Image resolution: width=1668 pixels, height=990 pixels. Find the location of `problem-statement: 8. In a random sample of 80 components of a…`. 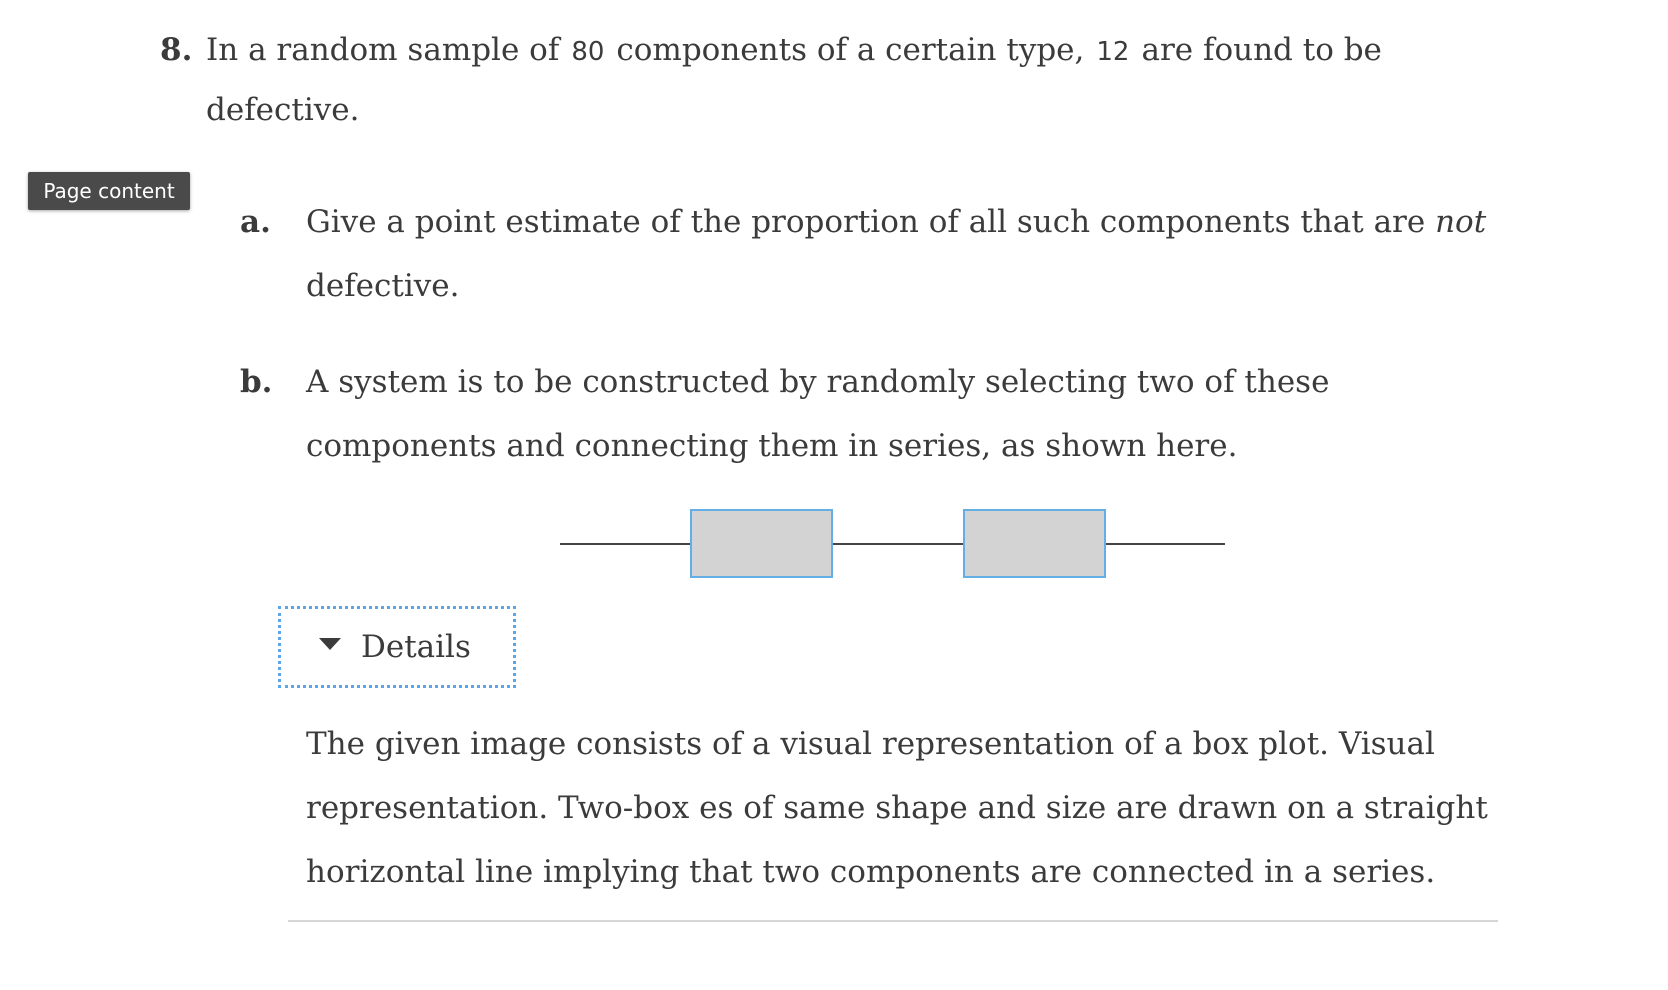

problem-statement: 8. In a random sample of 80 components of a… is located at coordinates (771, 51).